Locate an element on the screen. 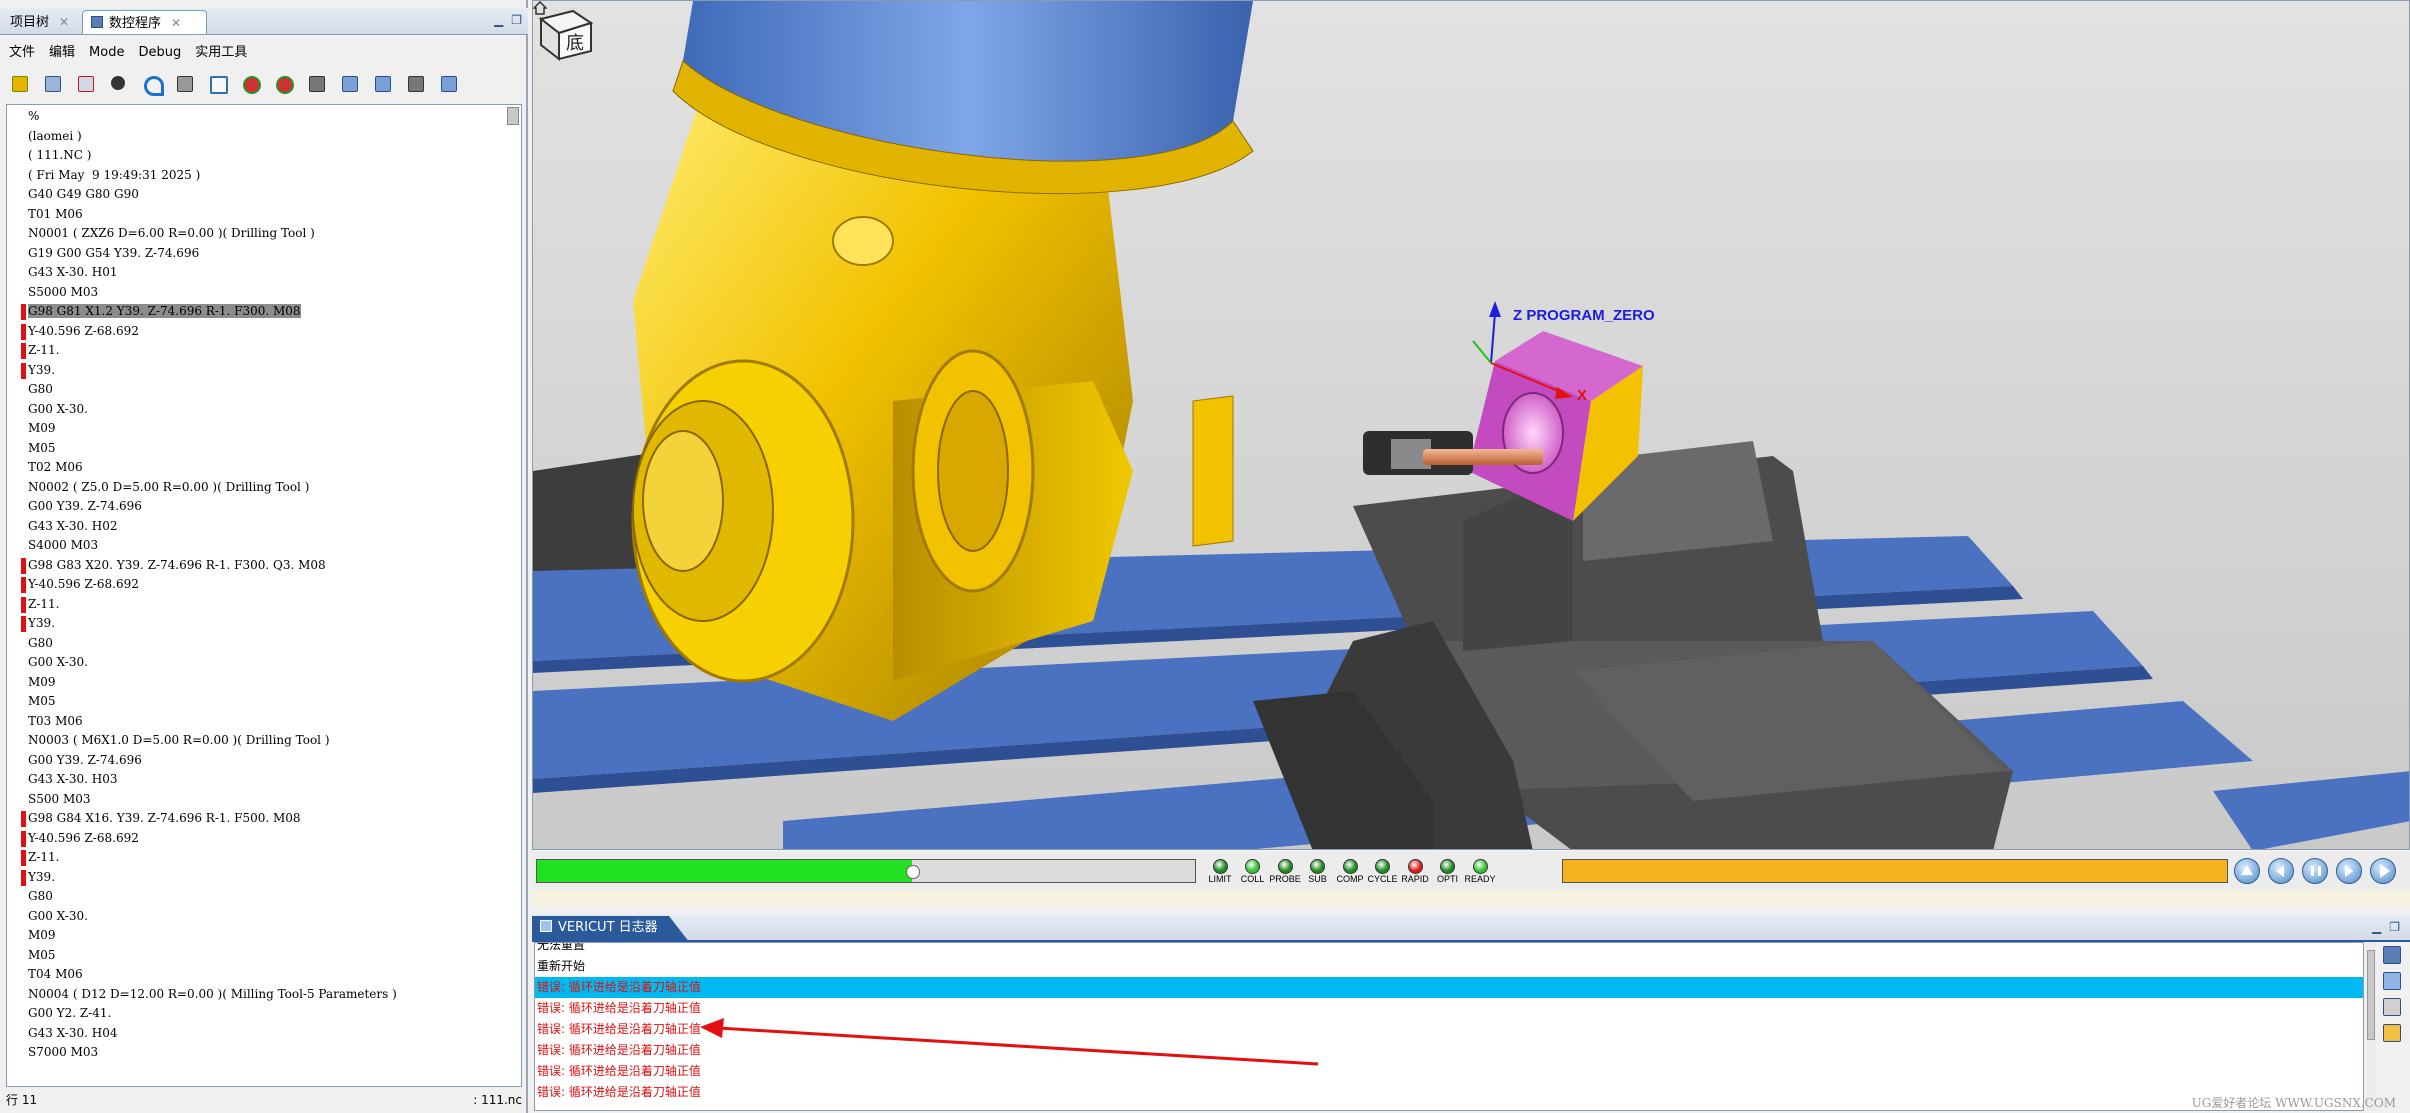 Image resolution: width=2410 pixels, height=1113 pixels. log-scrollbar-thumb is located at coordinates (2371, 995).